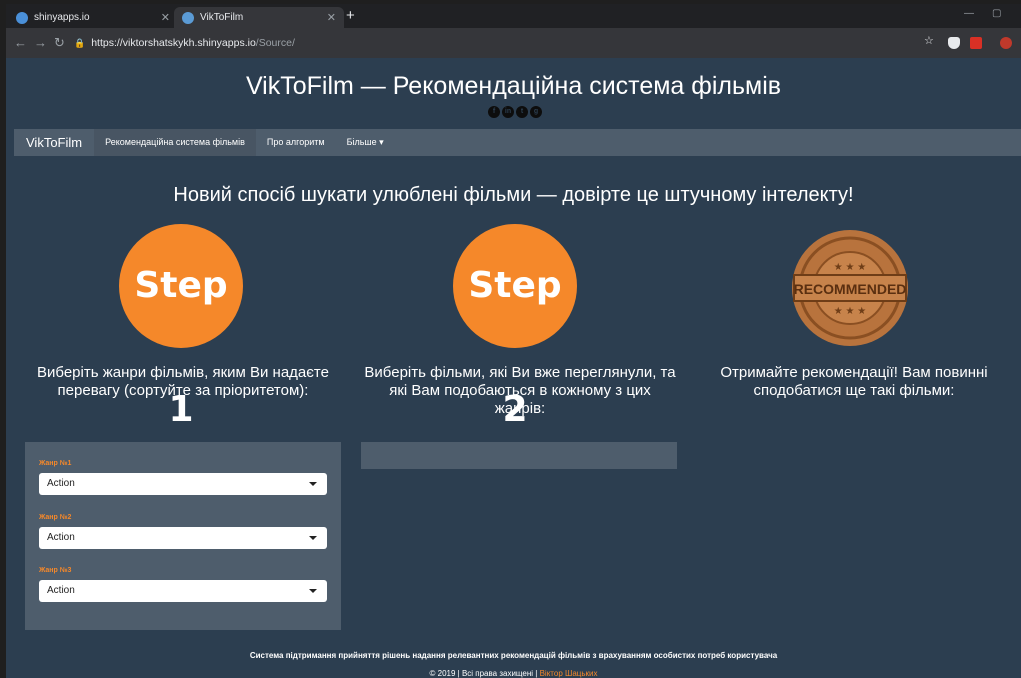  I want to click on back-icon: ←, so click(20, 42).